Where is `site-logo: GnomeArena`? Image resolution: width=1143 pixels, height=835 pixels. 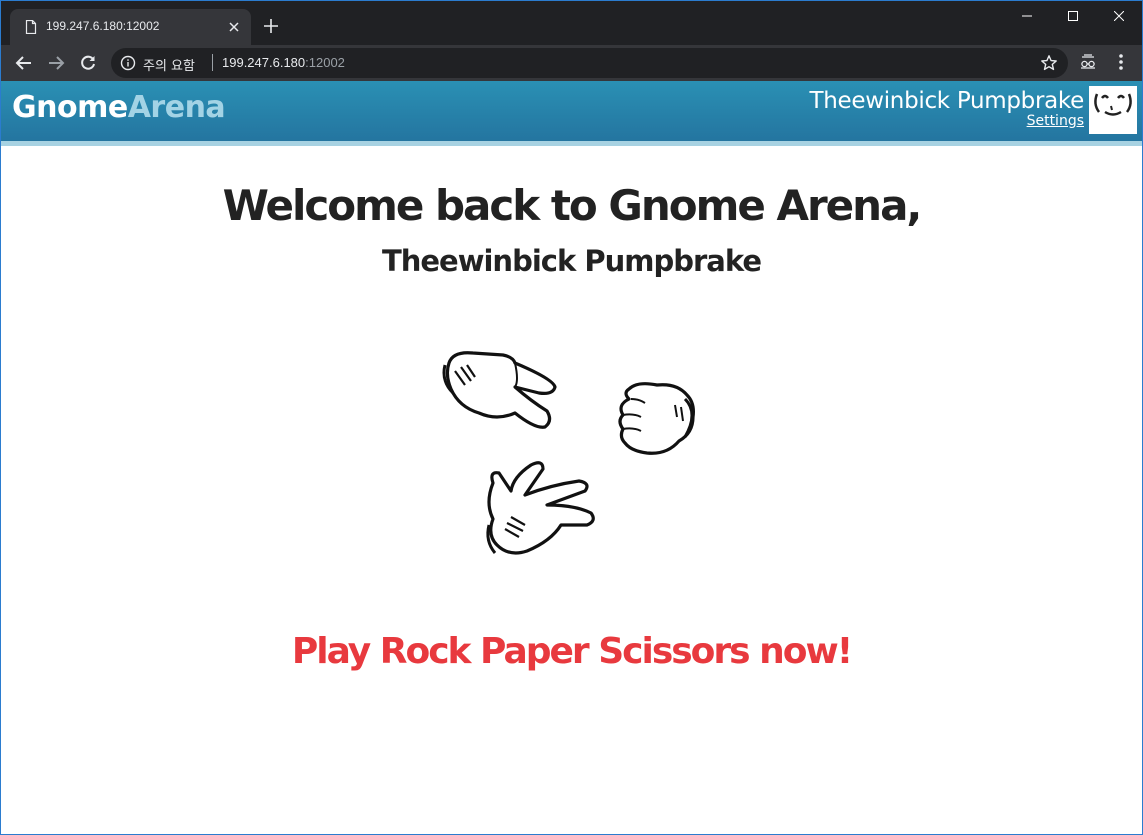
site-logo: GnomeArena is located at coordinates (119, 107).